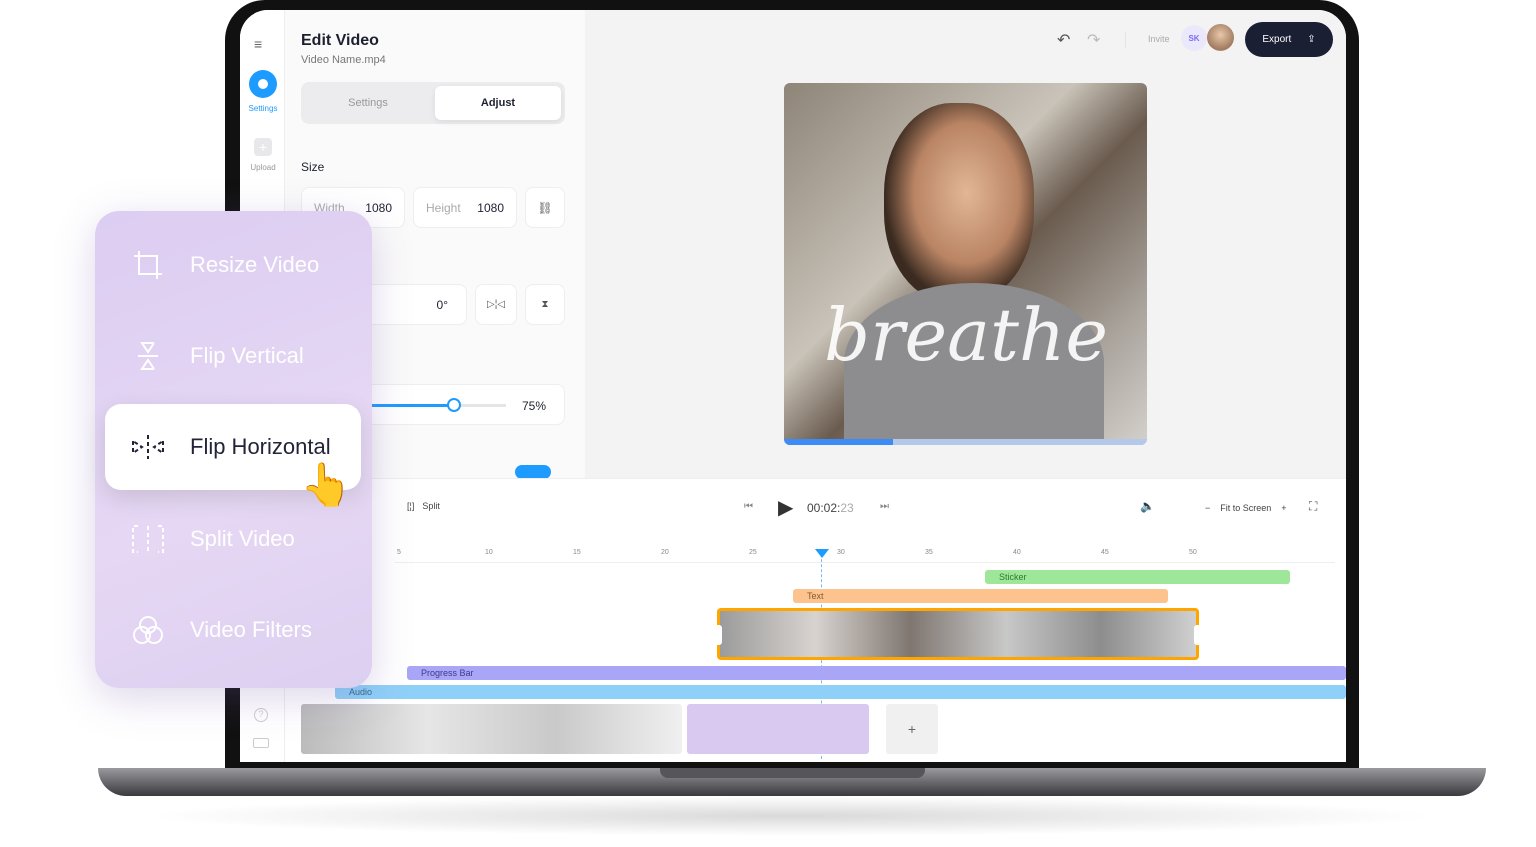 The height and width of the screenshot is (847, 1536). I want to click on timeline-ruler: 510152025303540455060, so click(865, 556).